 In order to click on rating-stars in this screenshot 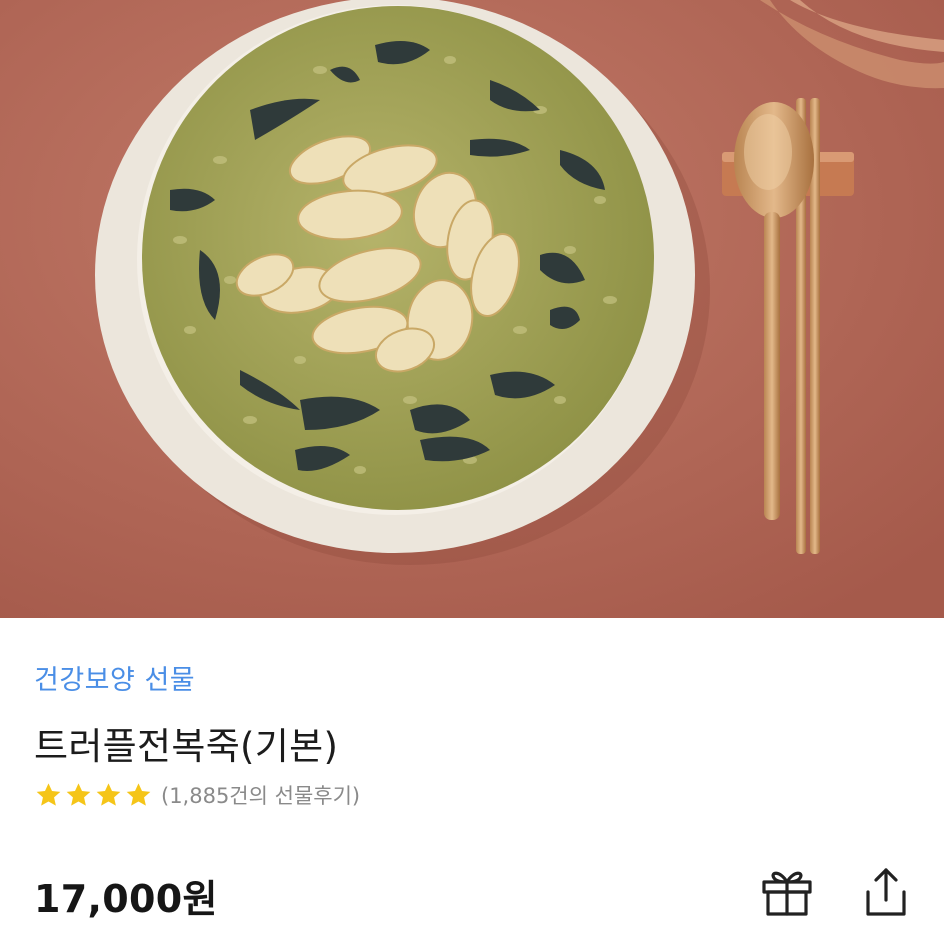, I will do `click(93, 795)`.